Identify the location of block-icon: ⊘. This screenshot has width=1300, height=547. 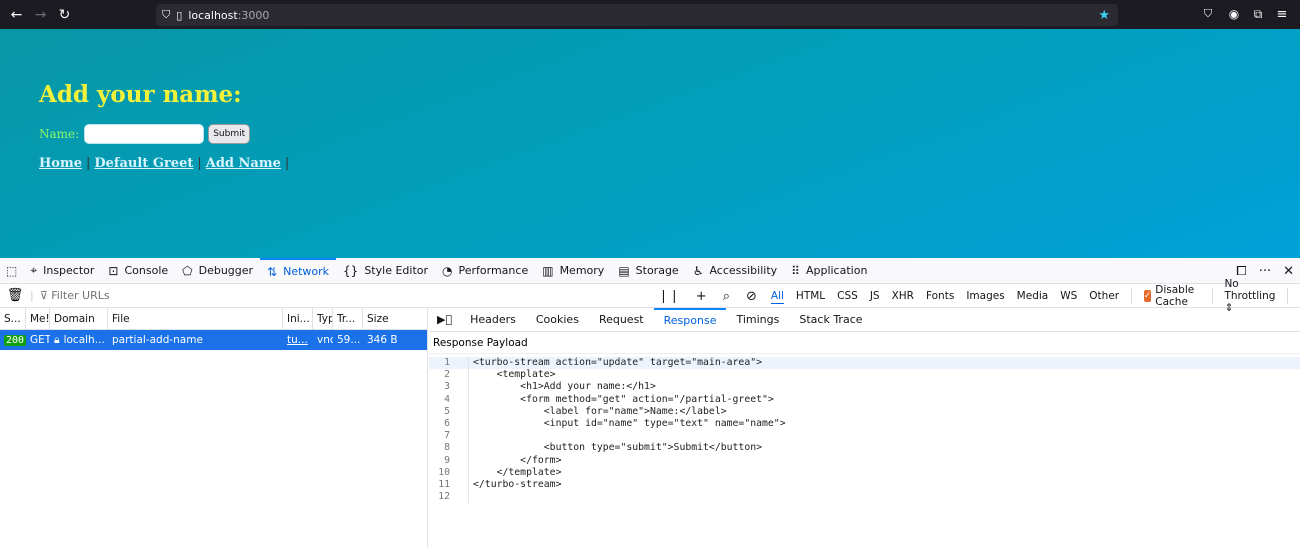
(751, 296).